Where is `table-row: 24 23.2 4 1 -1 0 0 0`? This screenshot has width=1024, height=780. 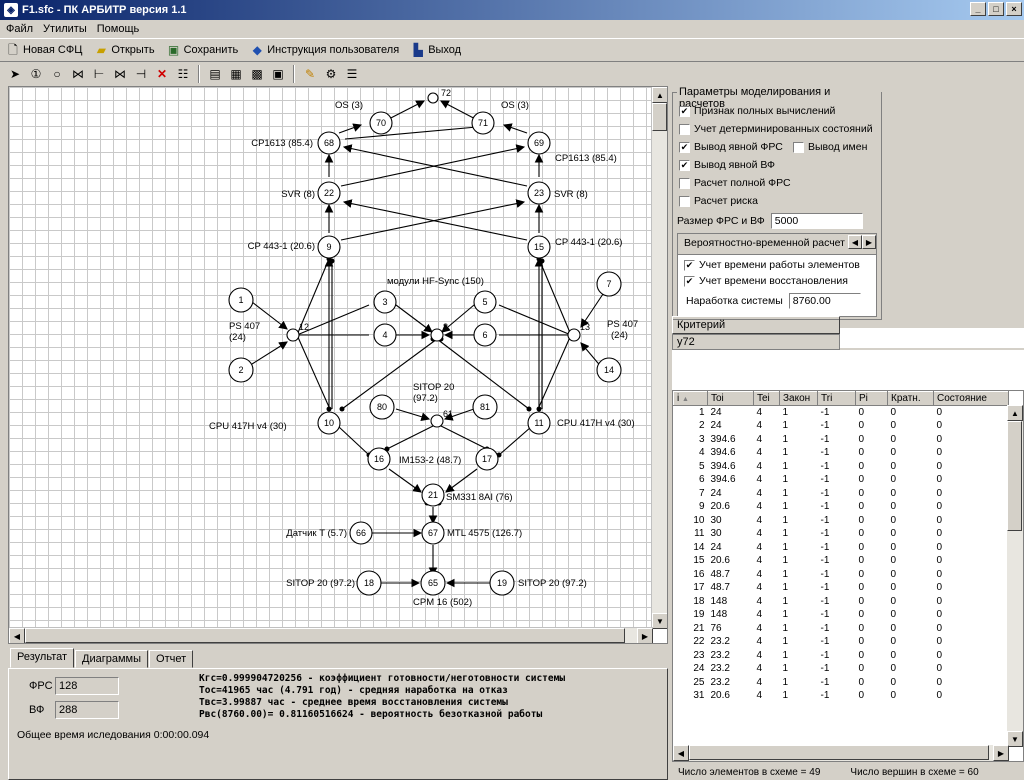 table-row: 24 23.2 4 1 -1 0 0 0 is located at coordinates (841, 669).